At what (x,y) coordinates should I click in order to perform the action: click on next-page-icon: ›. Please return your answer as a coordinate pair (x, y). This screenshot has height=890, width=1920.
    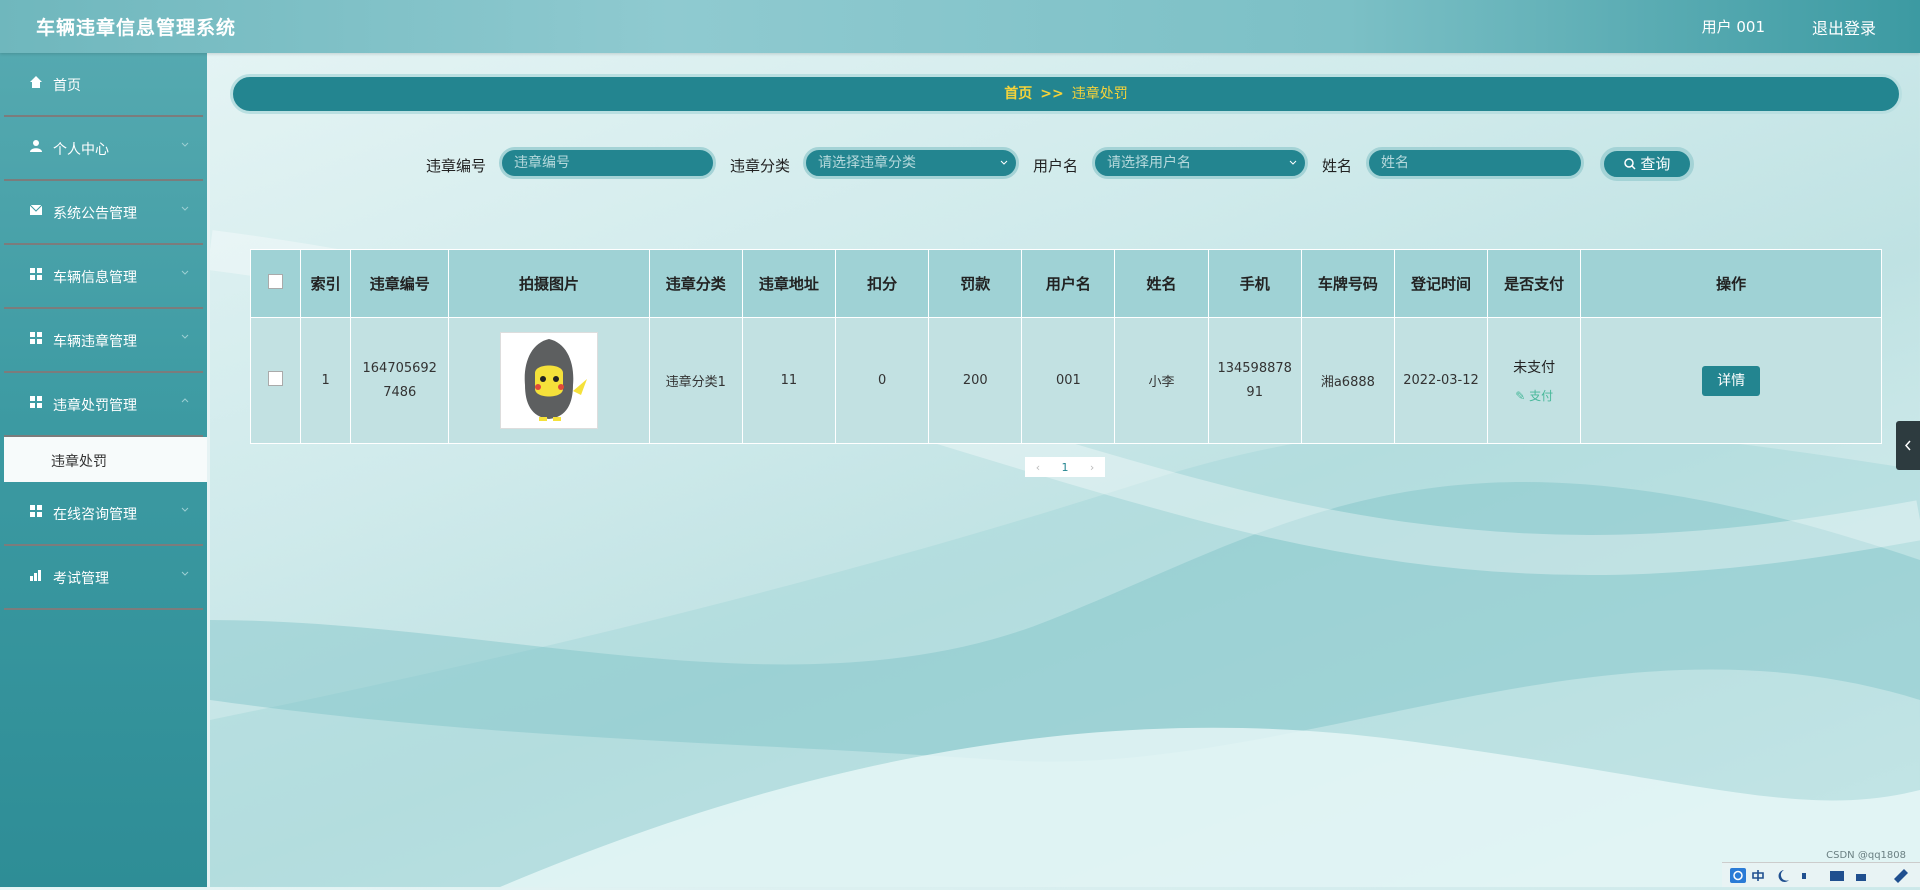
    Looking at the image, I should click on (1092, 467).